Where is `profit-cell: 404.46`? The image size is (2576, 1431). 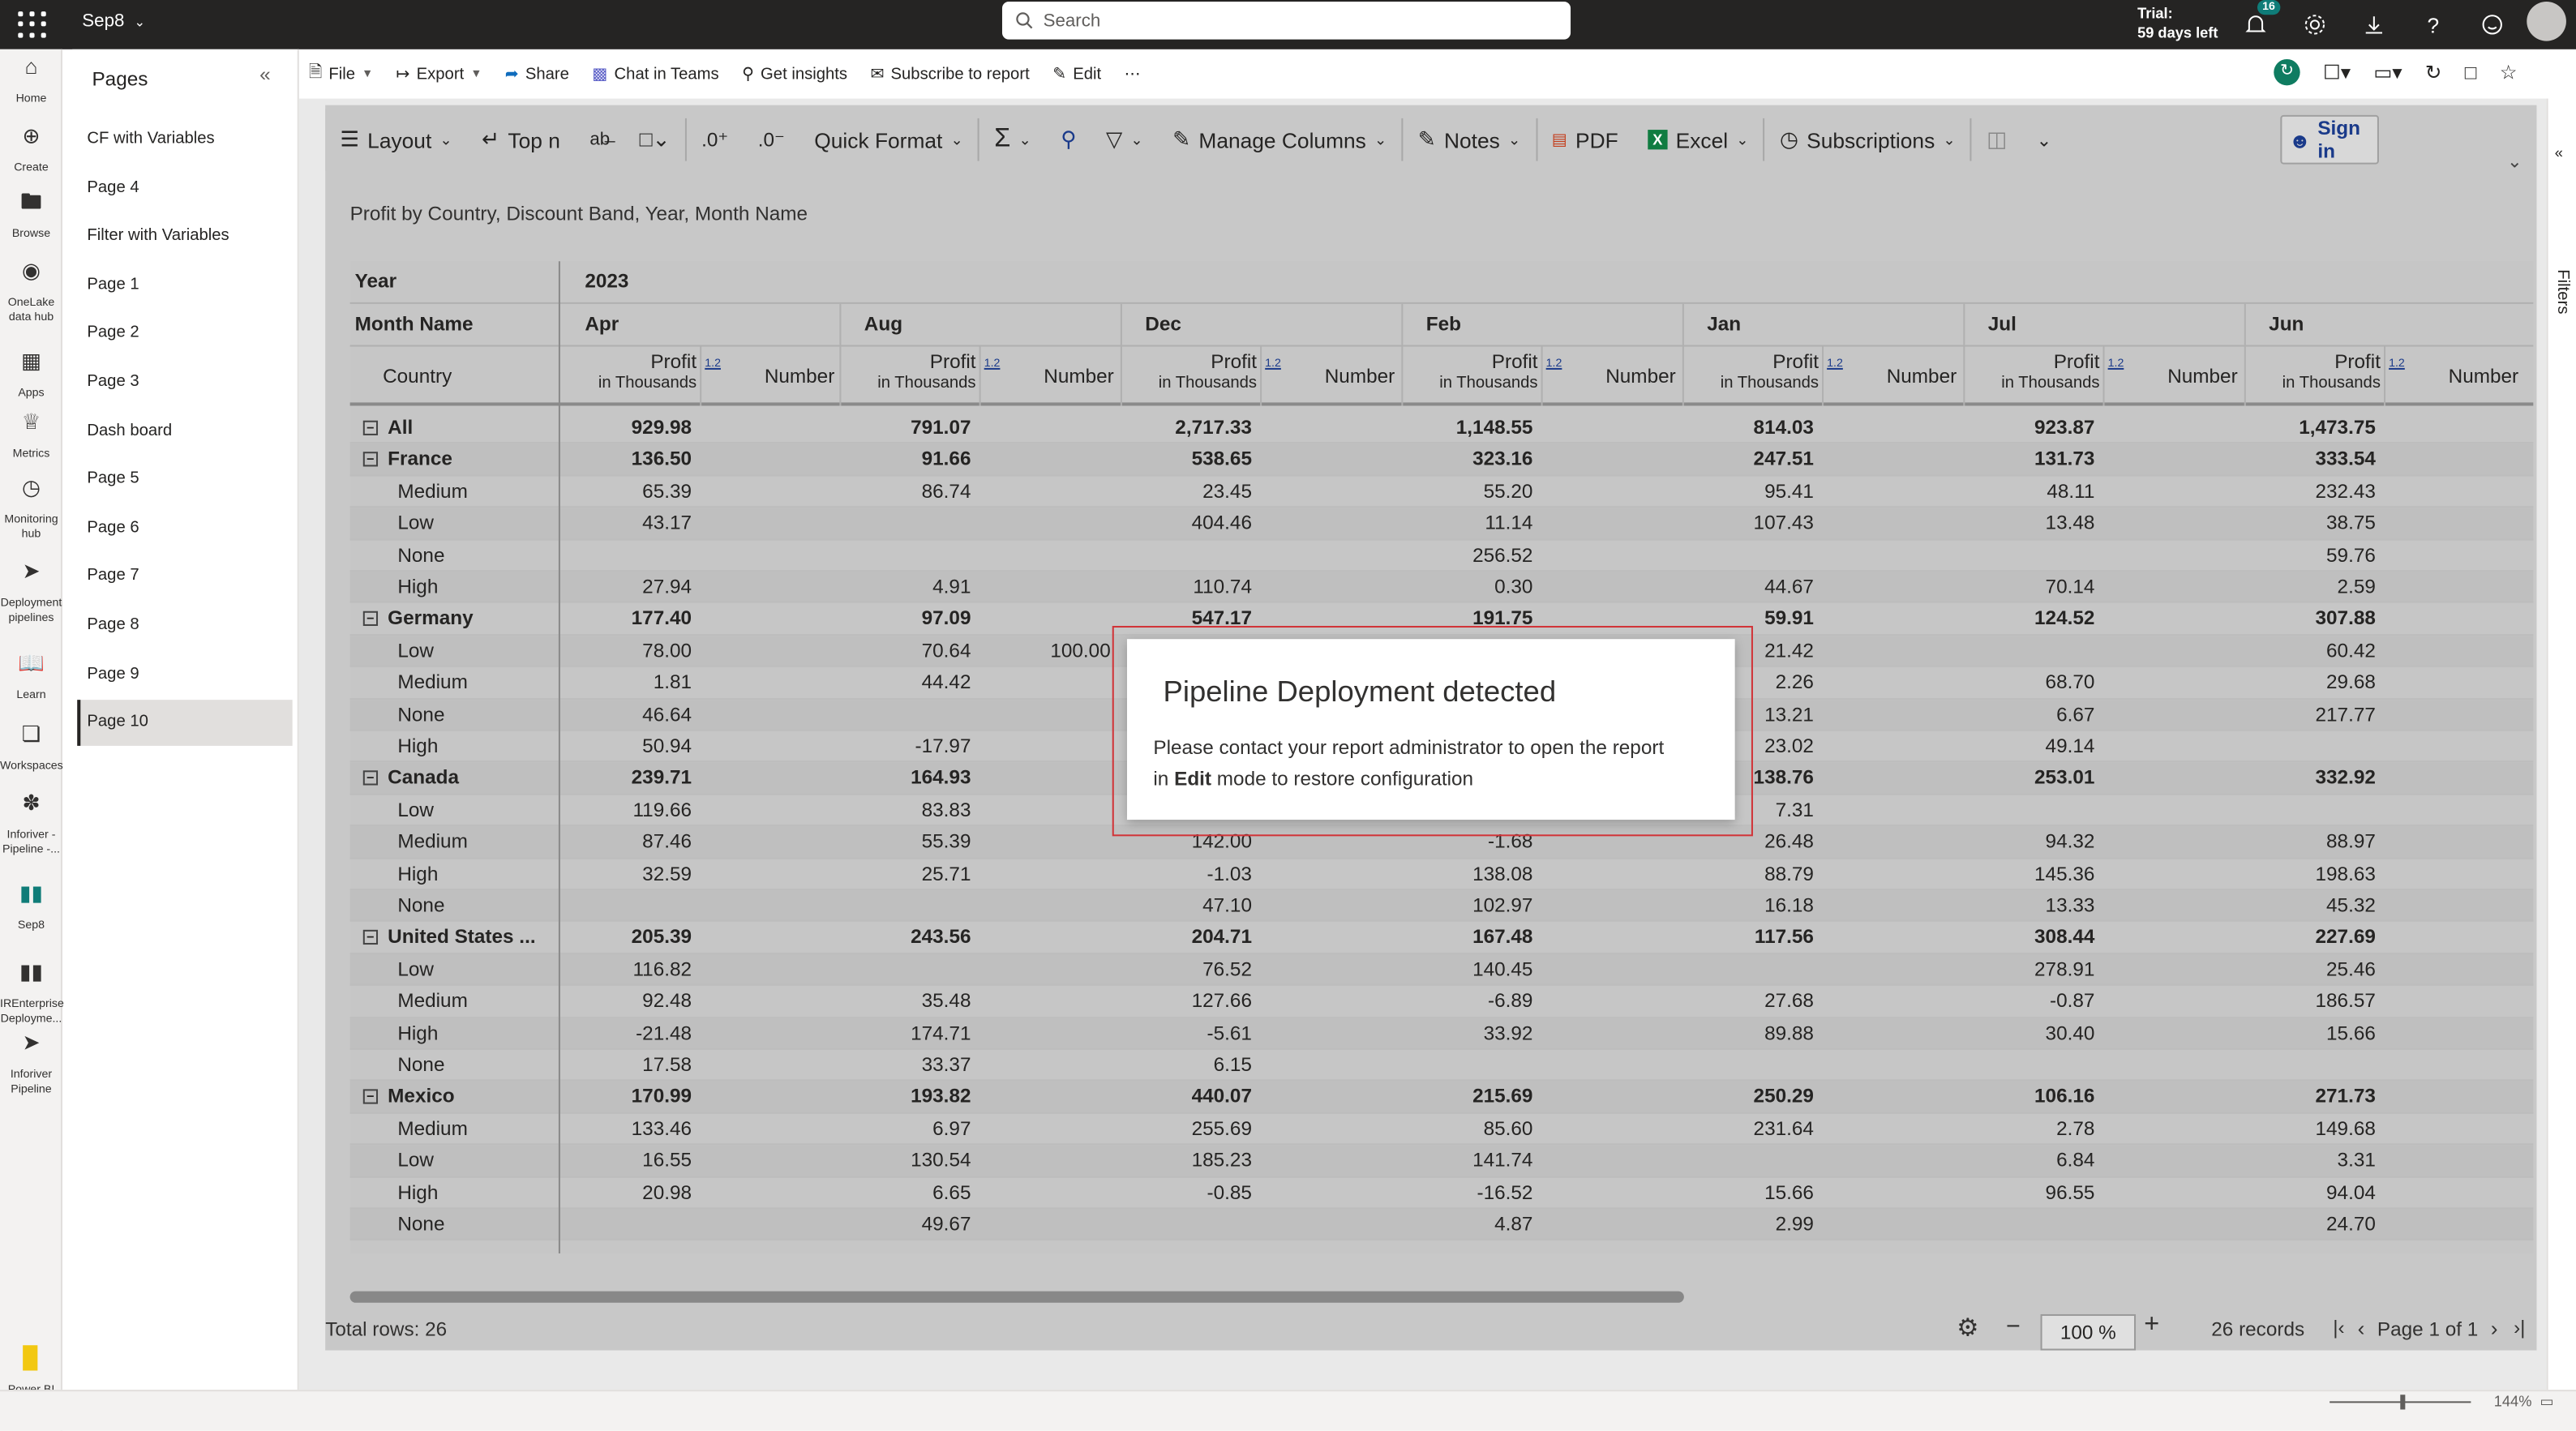
profit-cell: 404.46 is located at coordinates (1186, 523).